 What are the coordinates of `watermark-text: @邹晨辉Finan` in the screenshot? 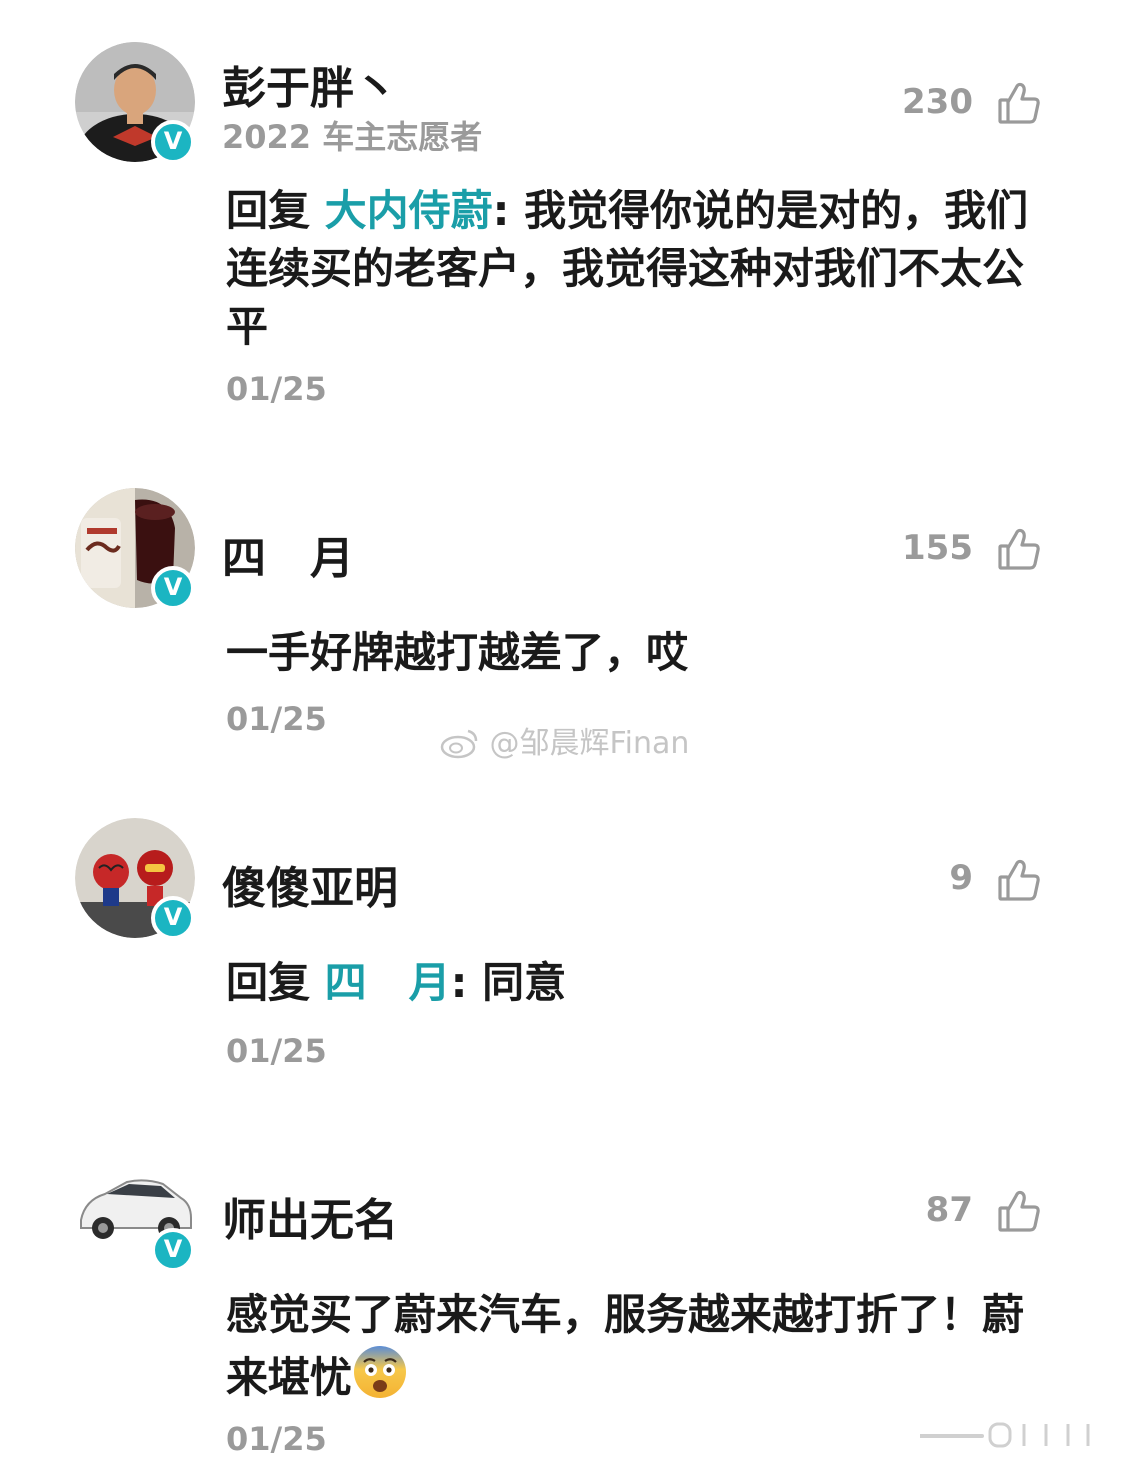 It's located at (589, 743).